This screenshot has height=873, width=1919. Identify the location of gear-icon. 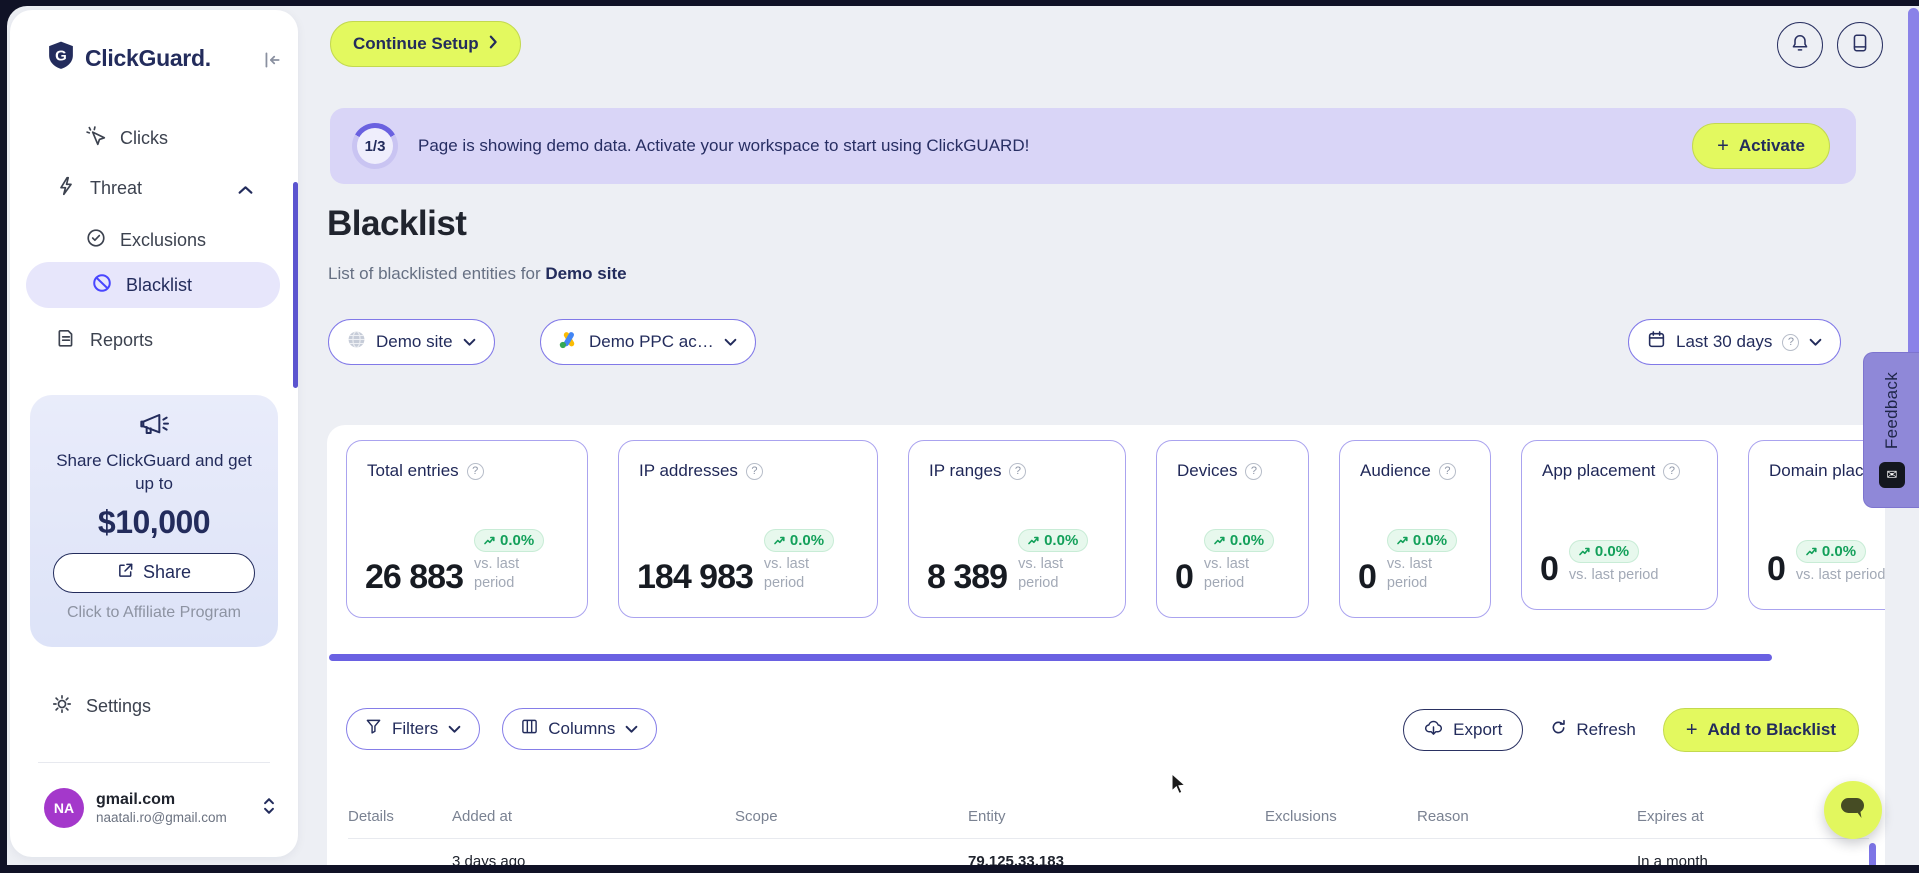
(62, 706).